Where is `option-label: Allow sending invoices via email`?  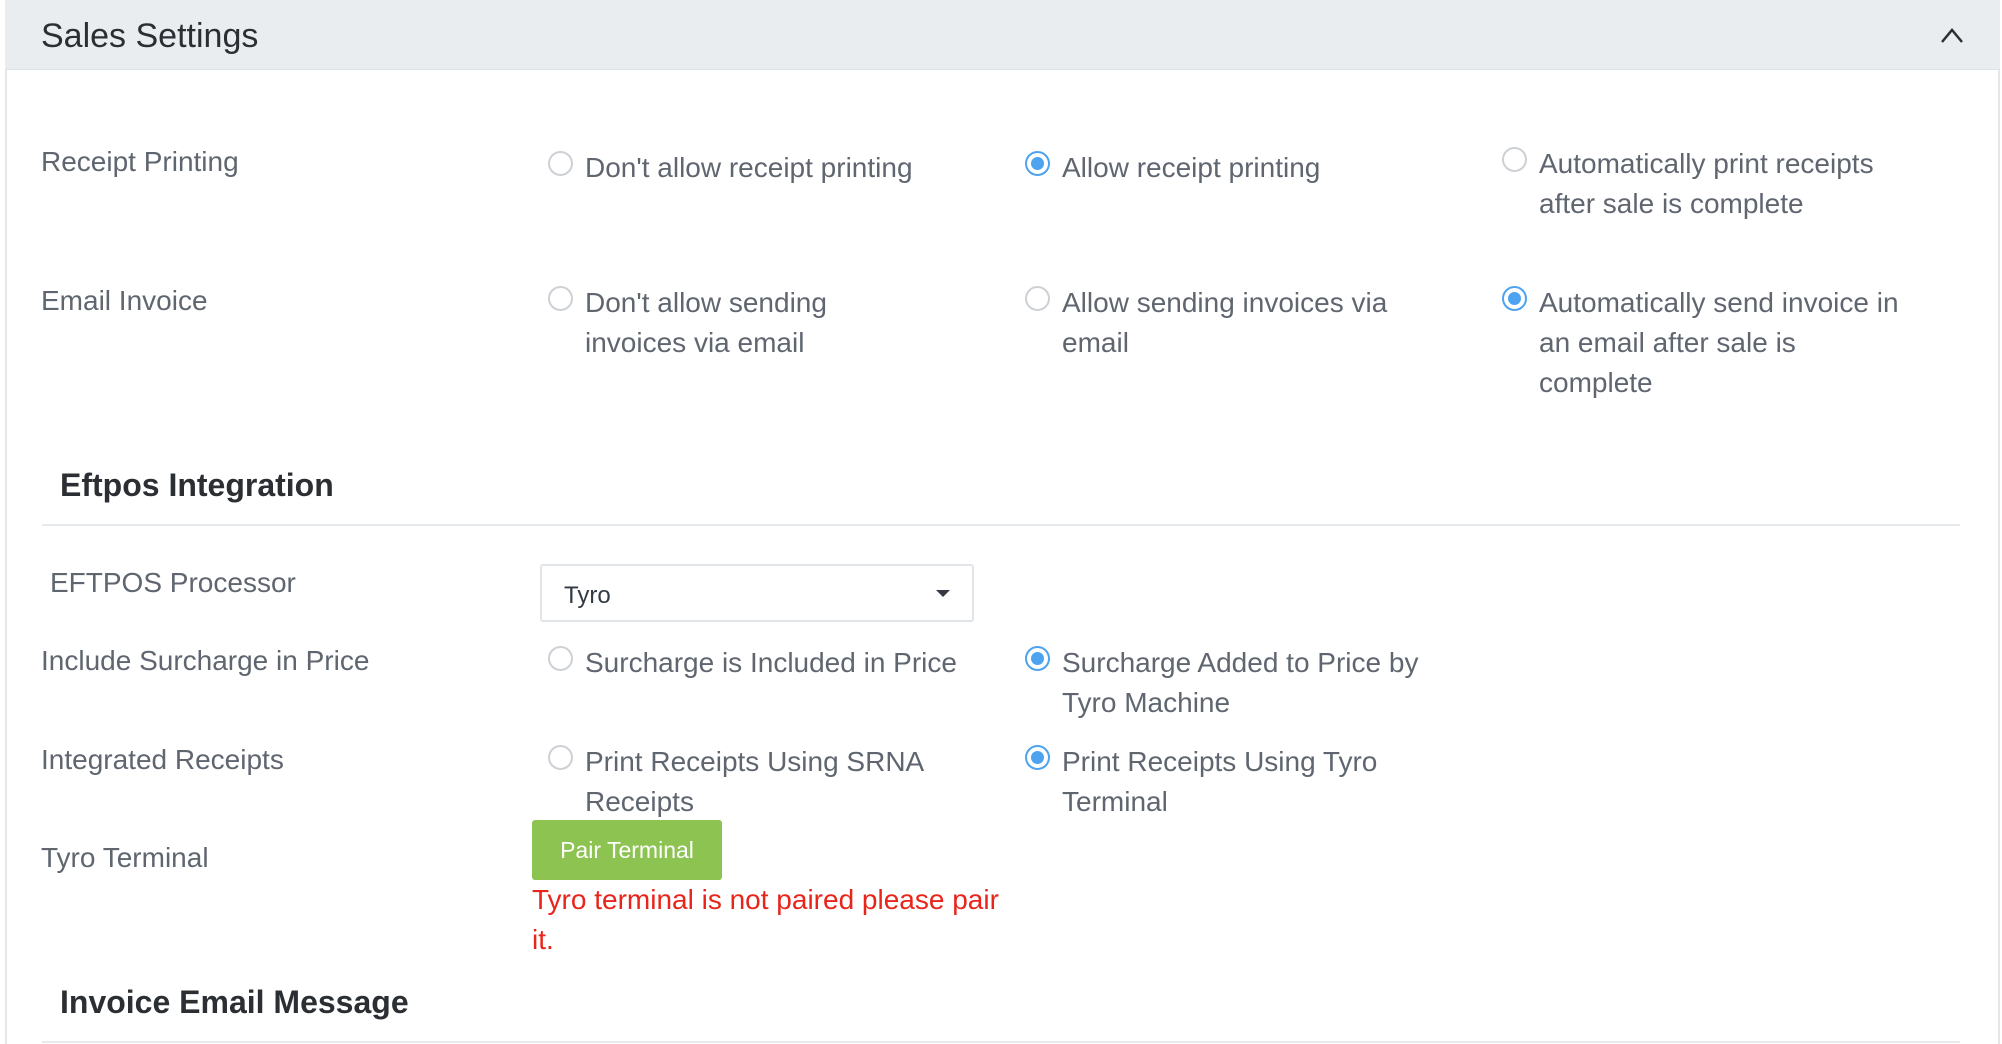
option-label: Allow sending invoices via email is located at coordinates (1225, 322).